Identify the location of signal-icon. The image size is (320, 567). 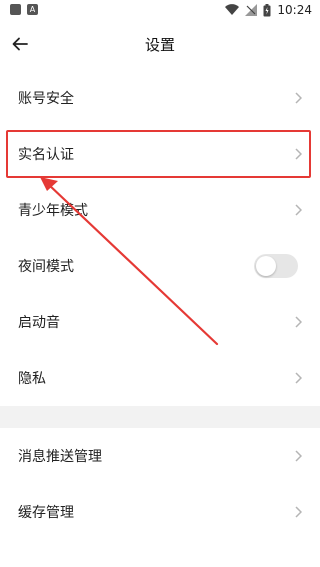
(251, 10).